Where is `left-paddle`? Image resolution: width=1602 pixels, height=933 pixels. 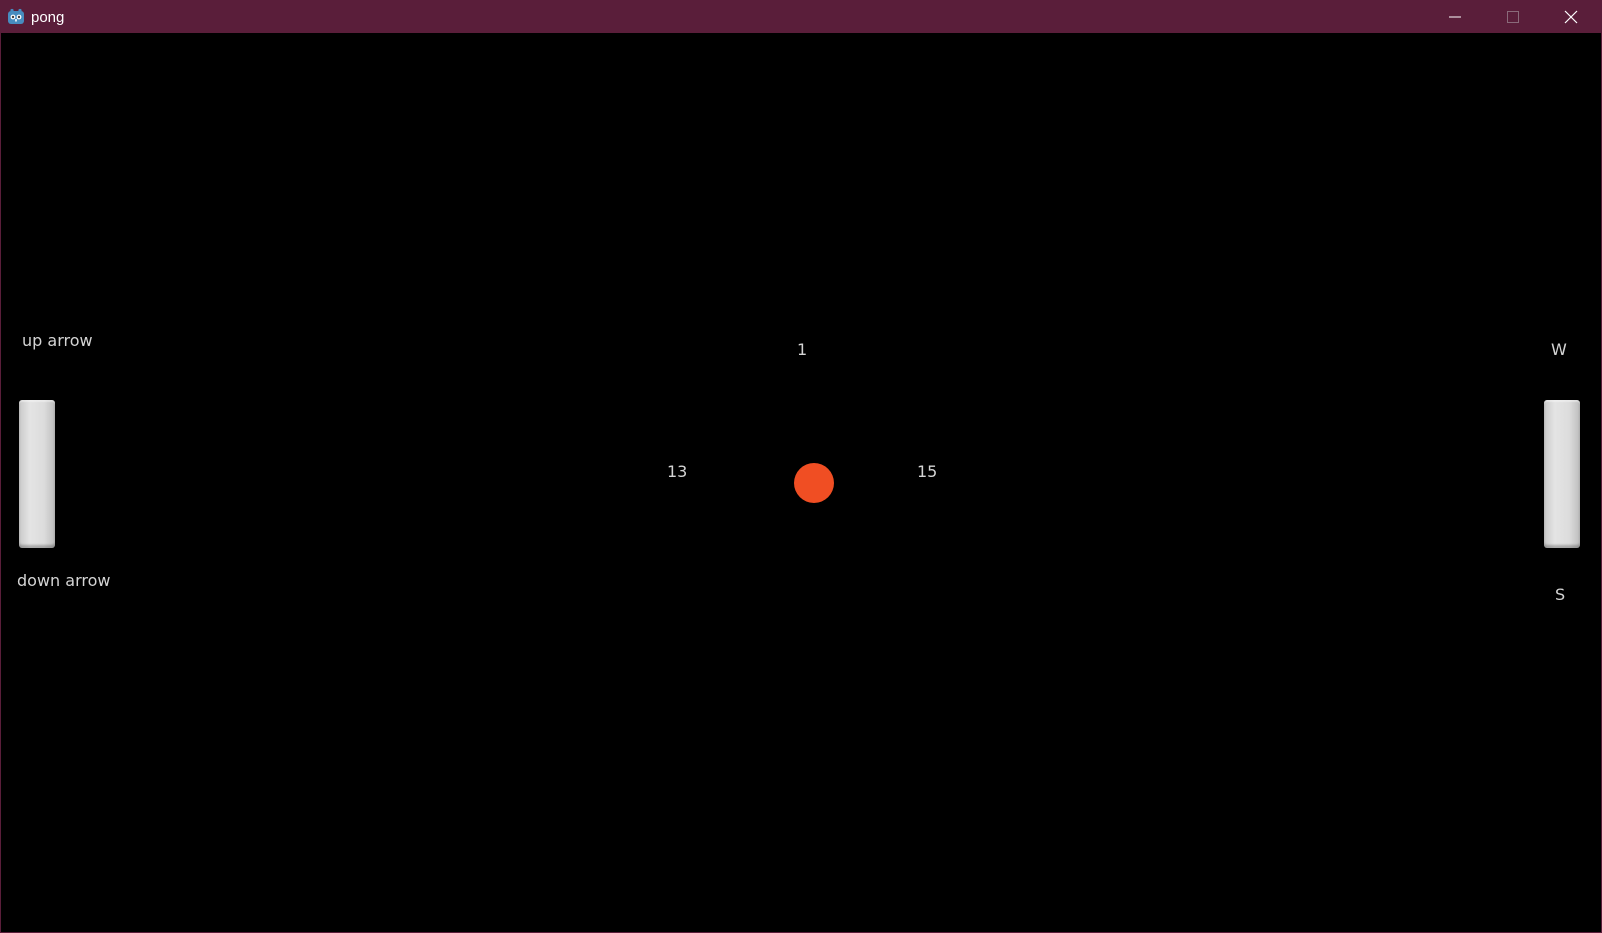 left-paddle is located at coordinates (37, 474).